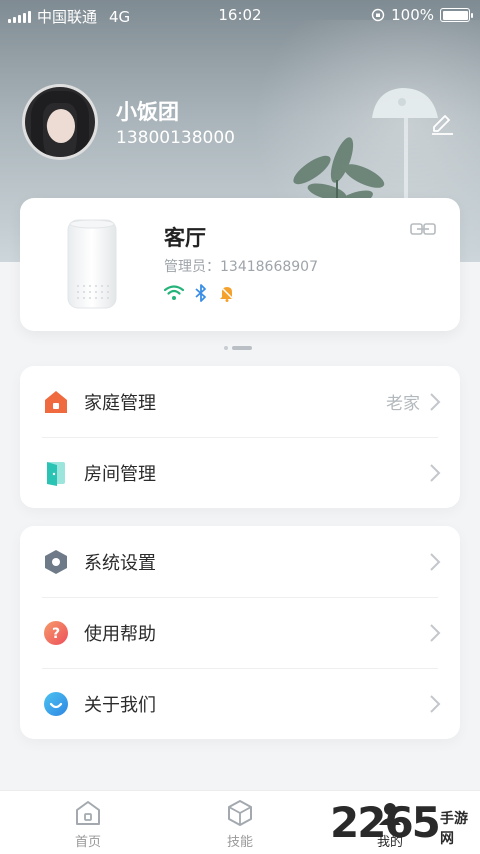 This screenshot has width=480, height=854. What do you see at coordinates (454, 829) in the screenshot?
I see `watermark-text: 手游网` at bounding box center [454, 829].